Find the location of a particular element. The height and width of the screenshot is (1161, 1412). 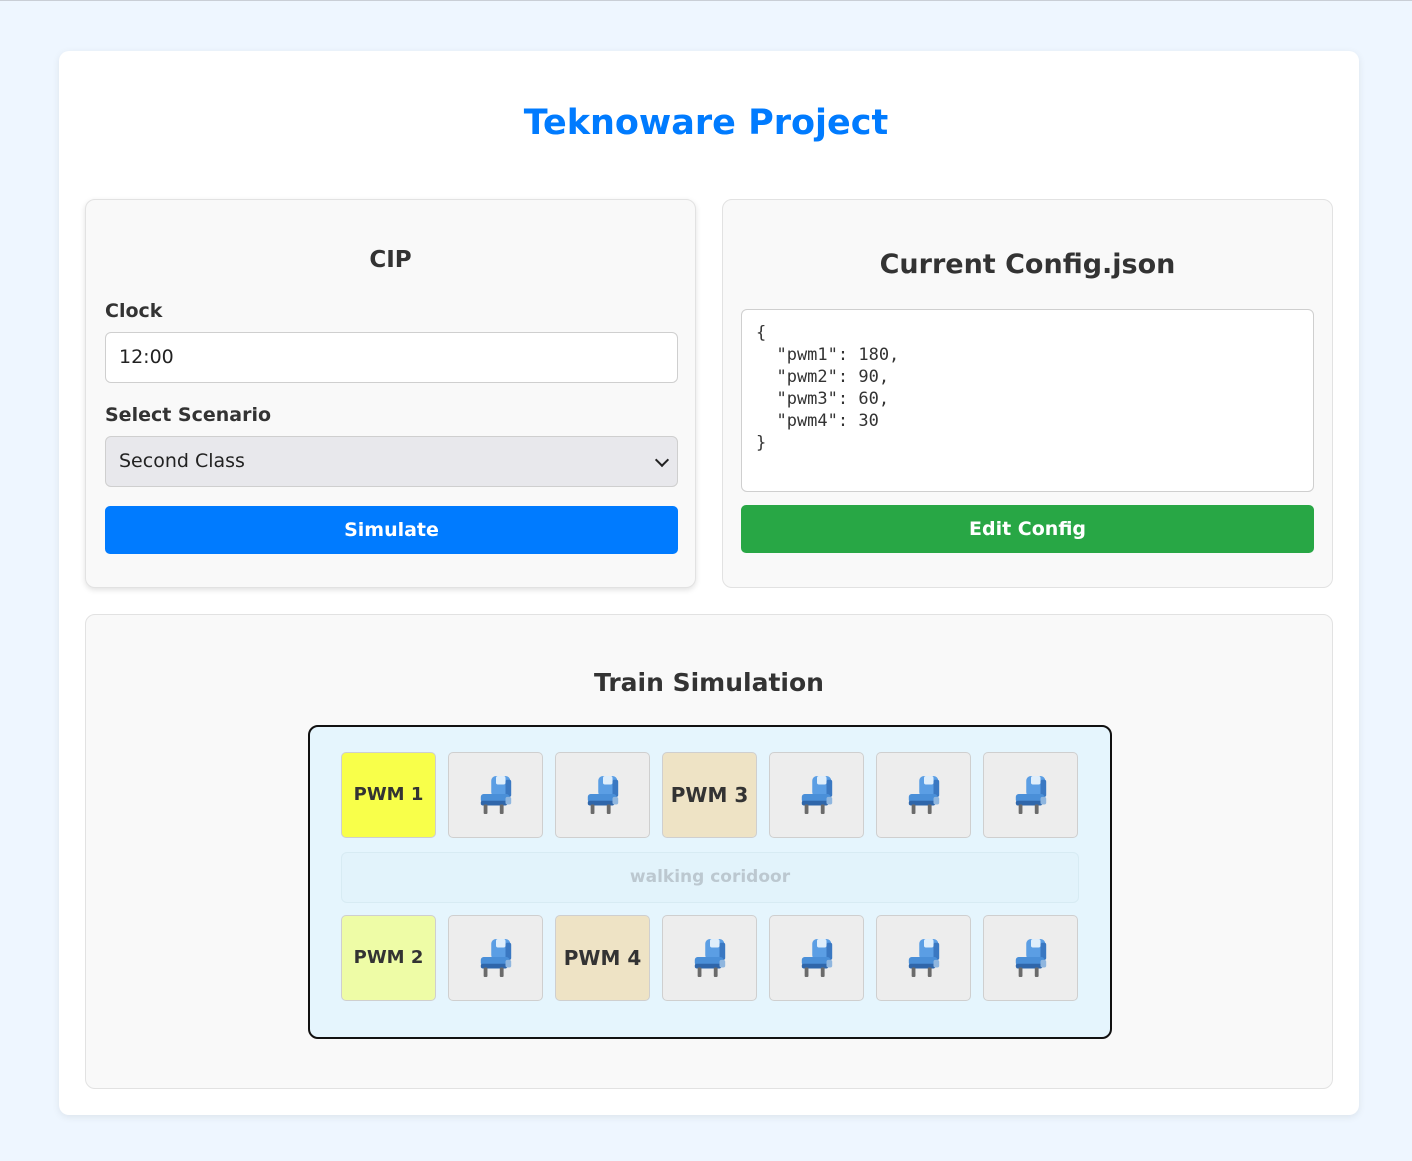

config-title: Current Config.json is located at coordinates (1027, 264).